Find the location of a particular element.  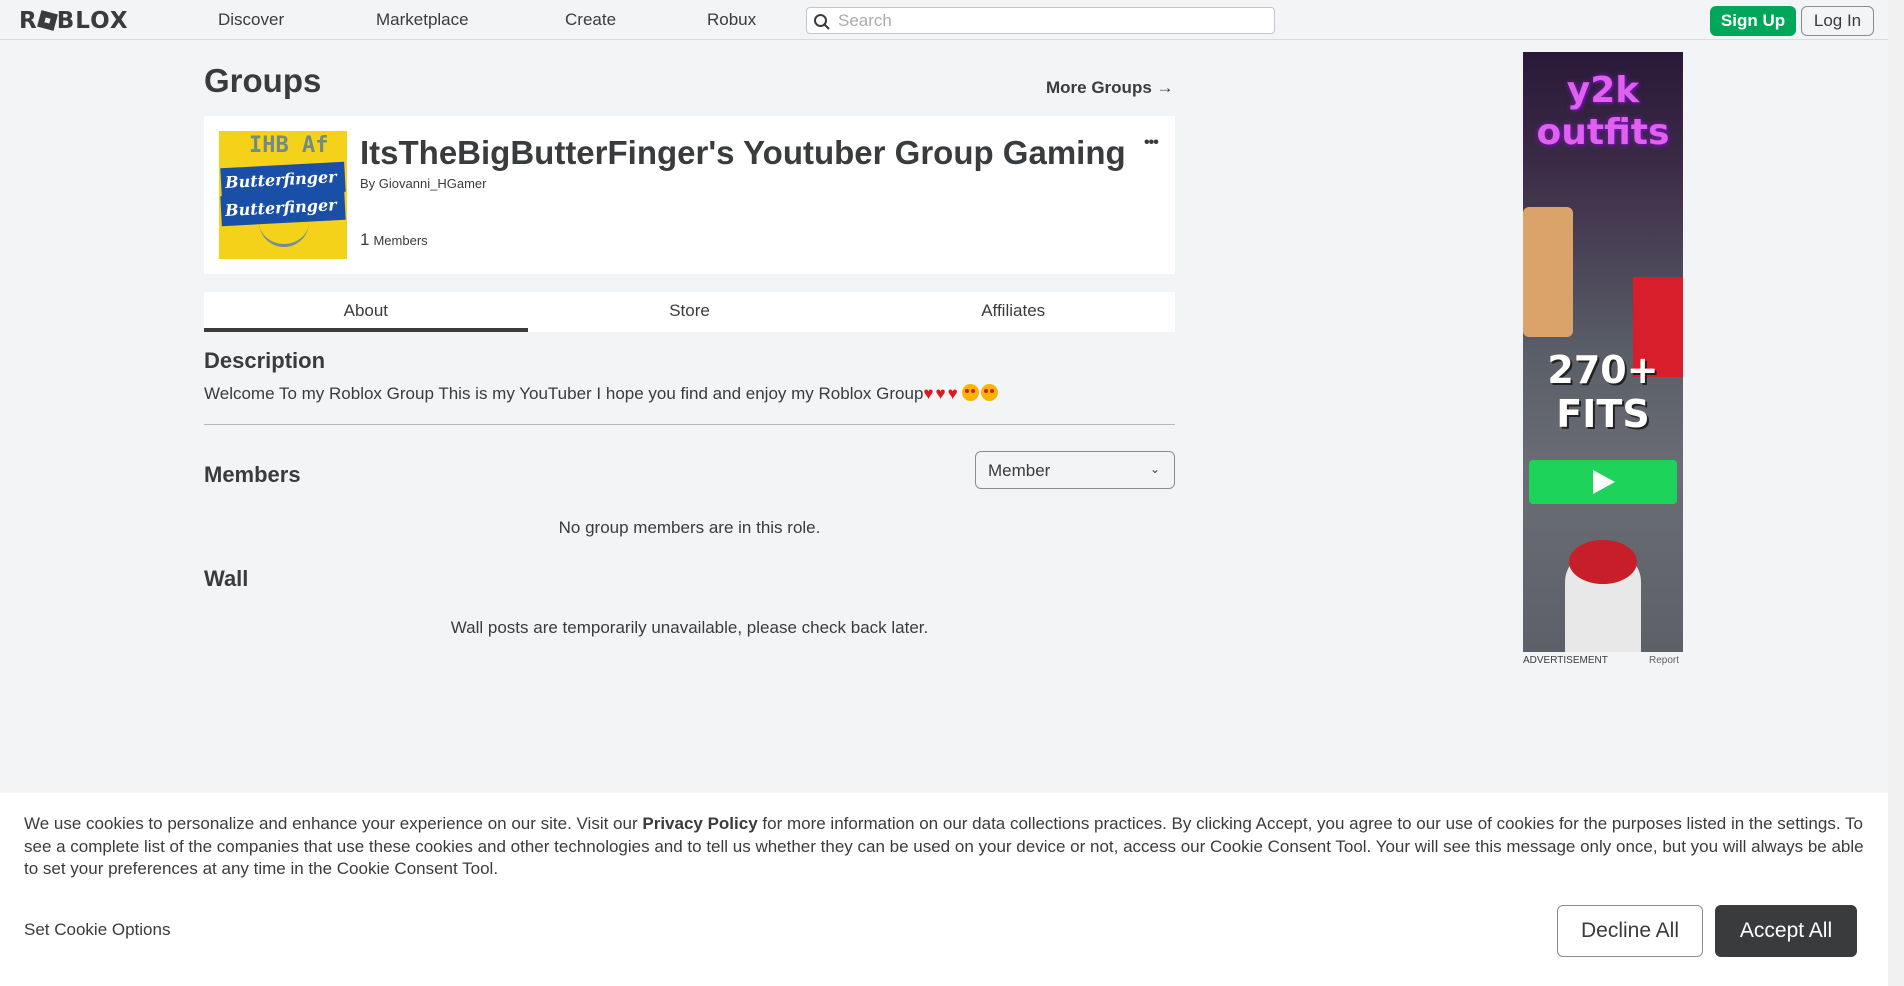

by-prefix: By is located at coordinates (368, 183).